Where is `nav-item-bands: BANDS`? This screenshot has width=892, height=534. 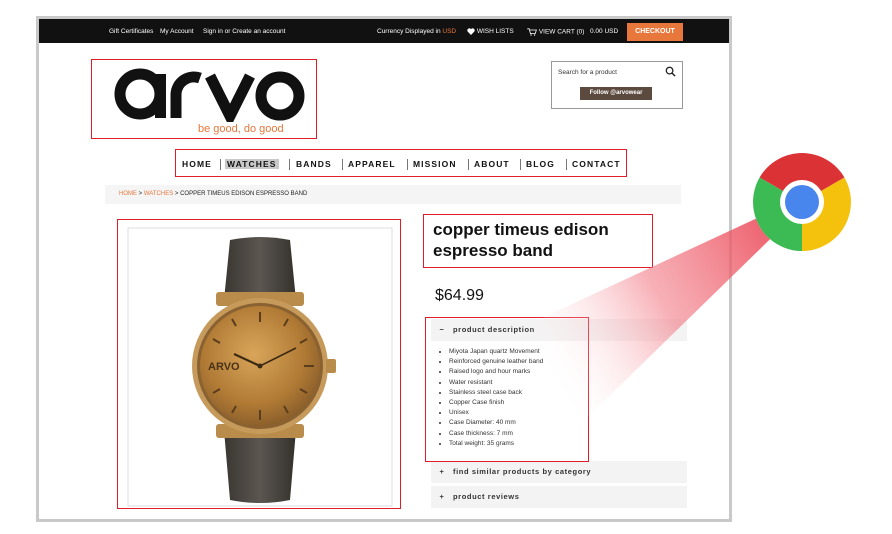 nav-item-bands: BANDS is located at coordinates (314, 164).